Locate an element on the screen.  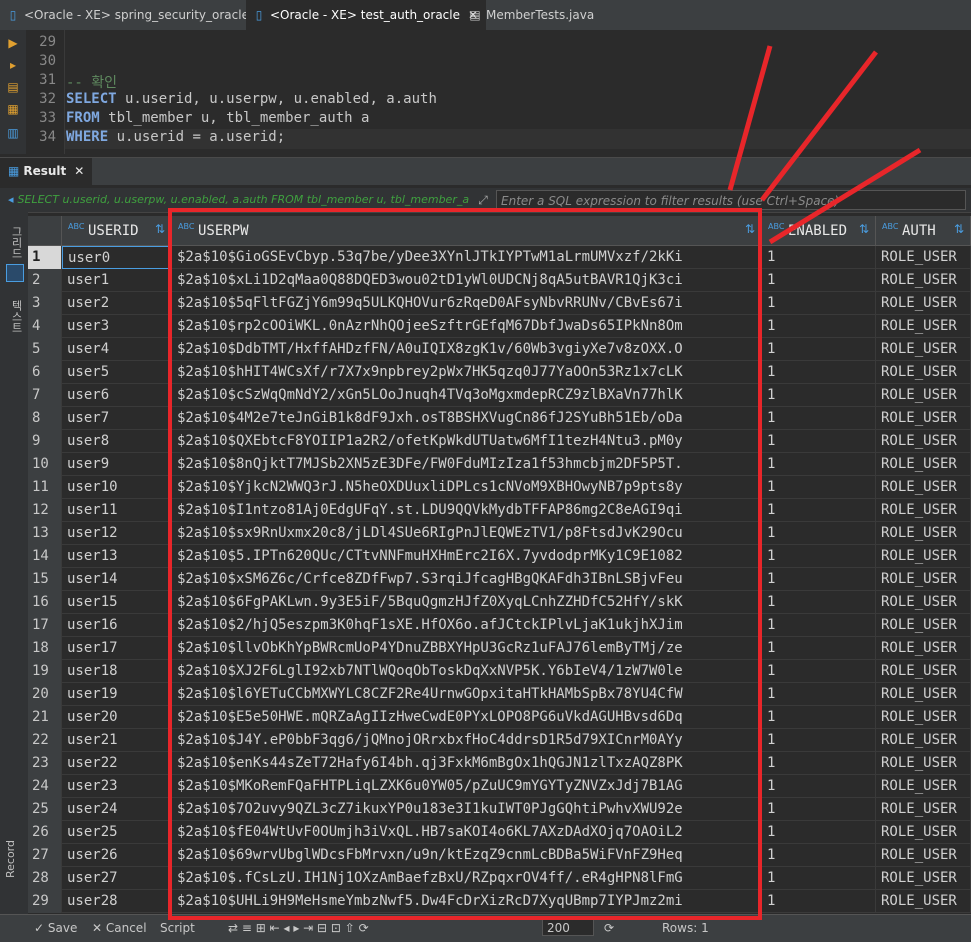
cell-userid: user18 is located at coordinates (117, 671).